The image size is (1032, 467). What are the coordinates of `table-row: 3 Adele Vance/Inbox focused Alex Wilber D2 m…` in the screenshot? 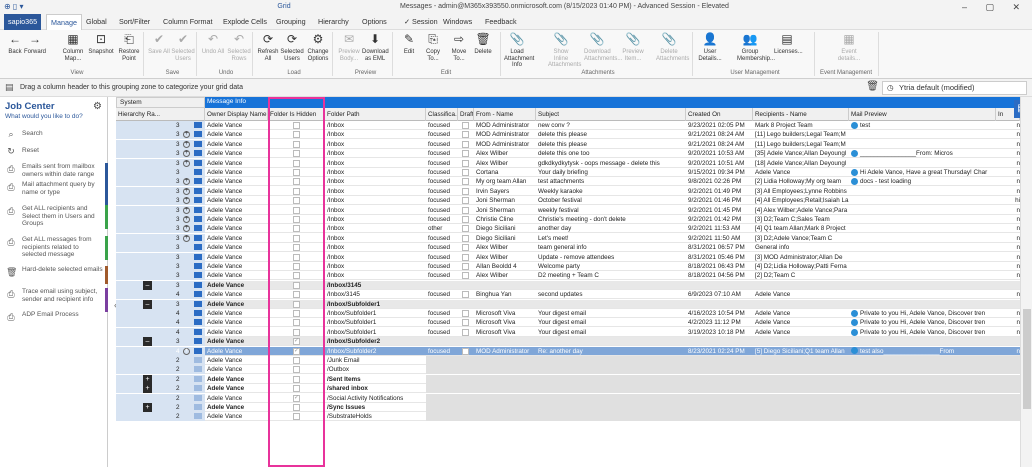 It's located at (568, 276).